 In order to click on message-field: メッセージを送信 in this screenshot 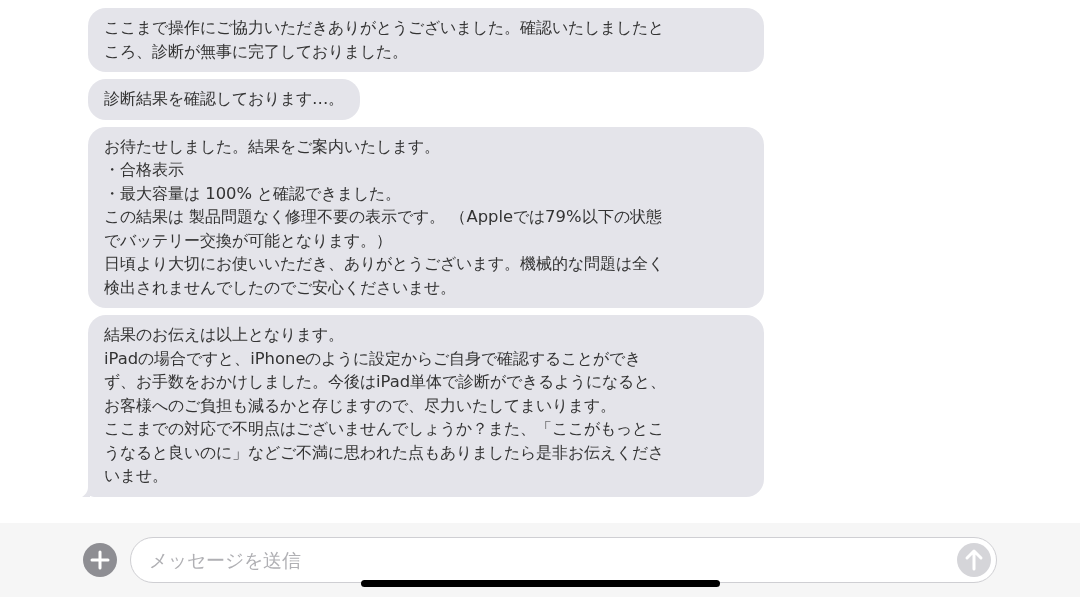, I will do `click(563, 560)`.